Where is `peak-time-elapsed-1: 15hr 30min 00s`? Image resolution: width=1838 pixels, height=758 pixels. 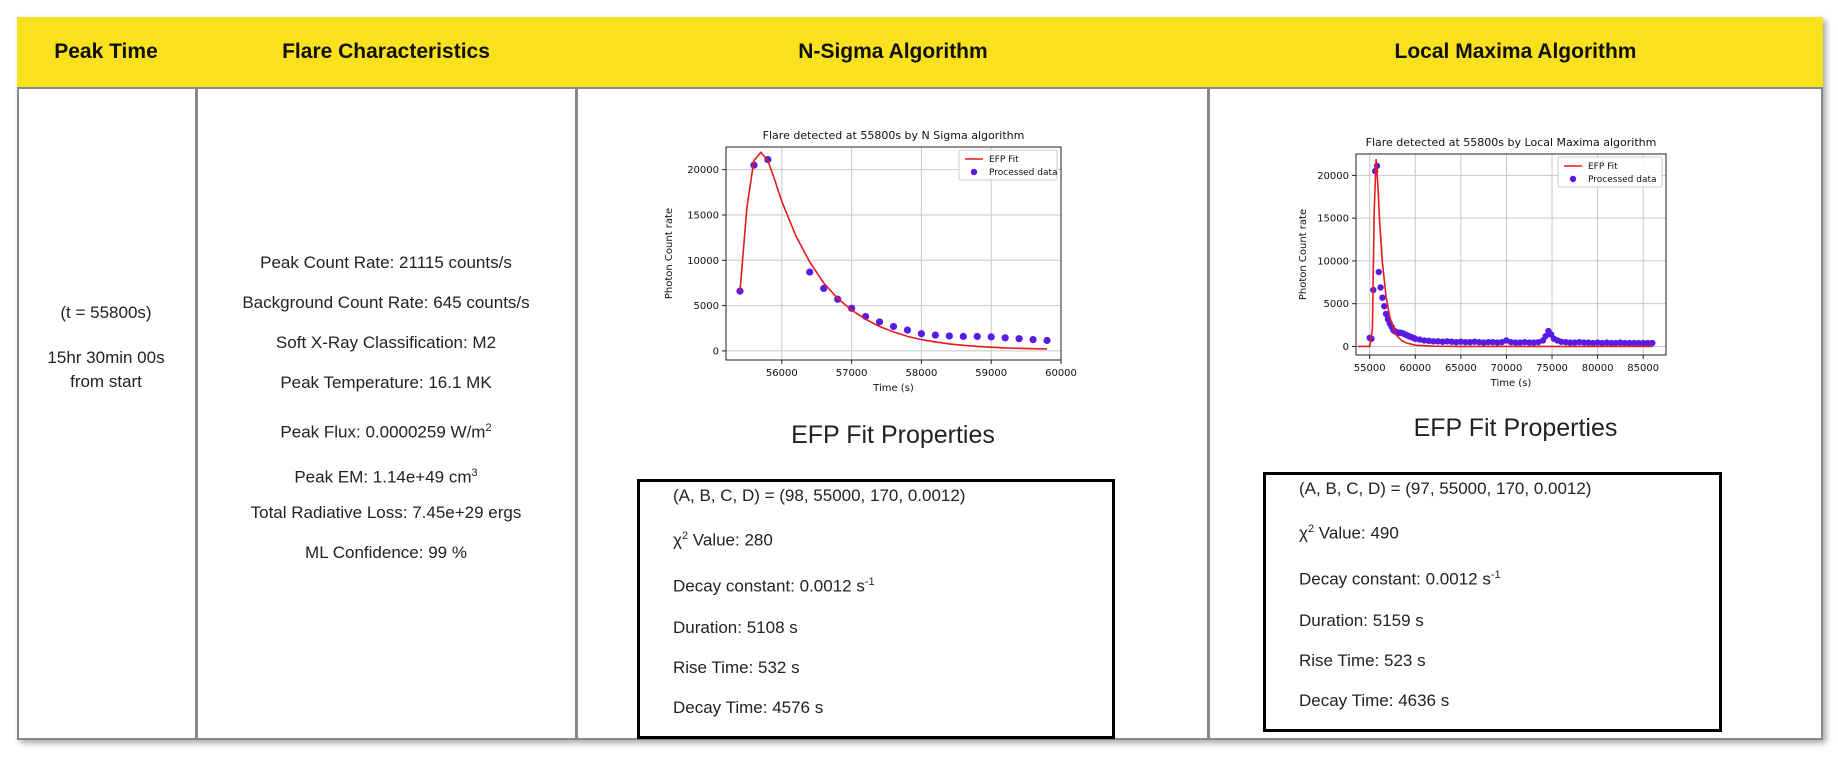
peak-time-elapsed-1: 15hr 30min 00s is located at coordinates (106, 357).